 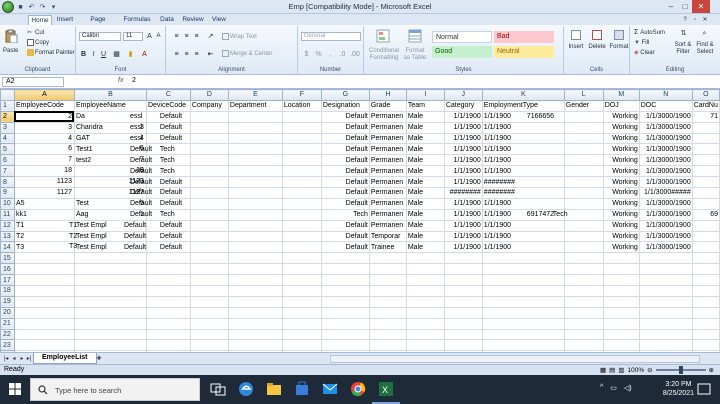 I want to click on increase-decimal-icon: .0, so click(x=342, y=54).